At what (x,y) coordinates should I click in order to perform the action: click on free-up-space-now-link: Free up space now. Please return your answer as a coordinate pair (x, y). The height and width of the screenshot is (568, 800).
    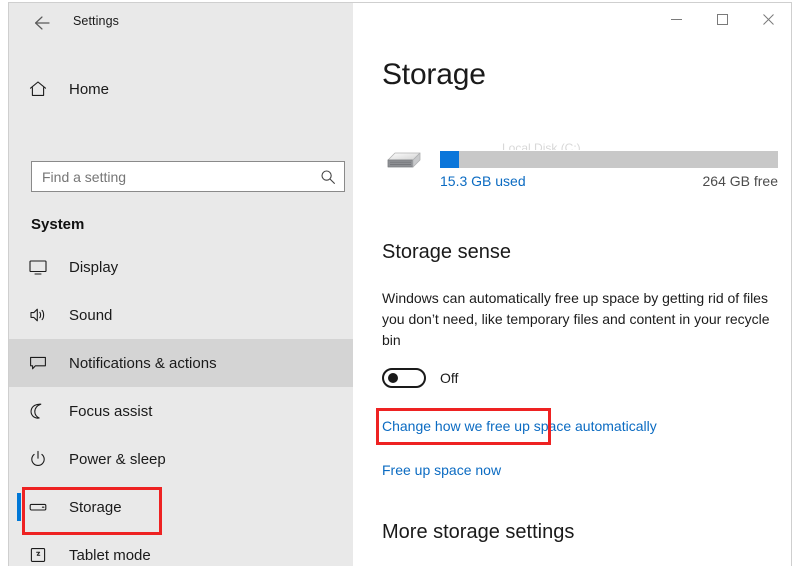
    Looking at the image, I should click on (441, 470).